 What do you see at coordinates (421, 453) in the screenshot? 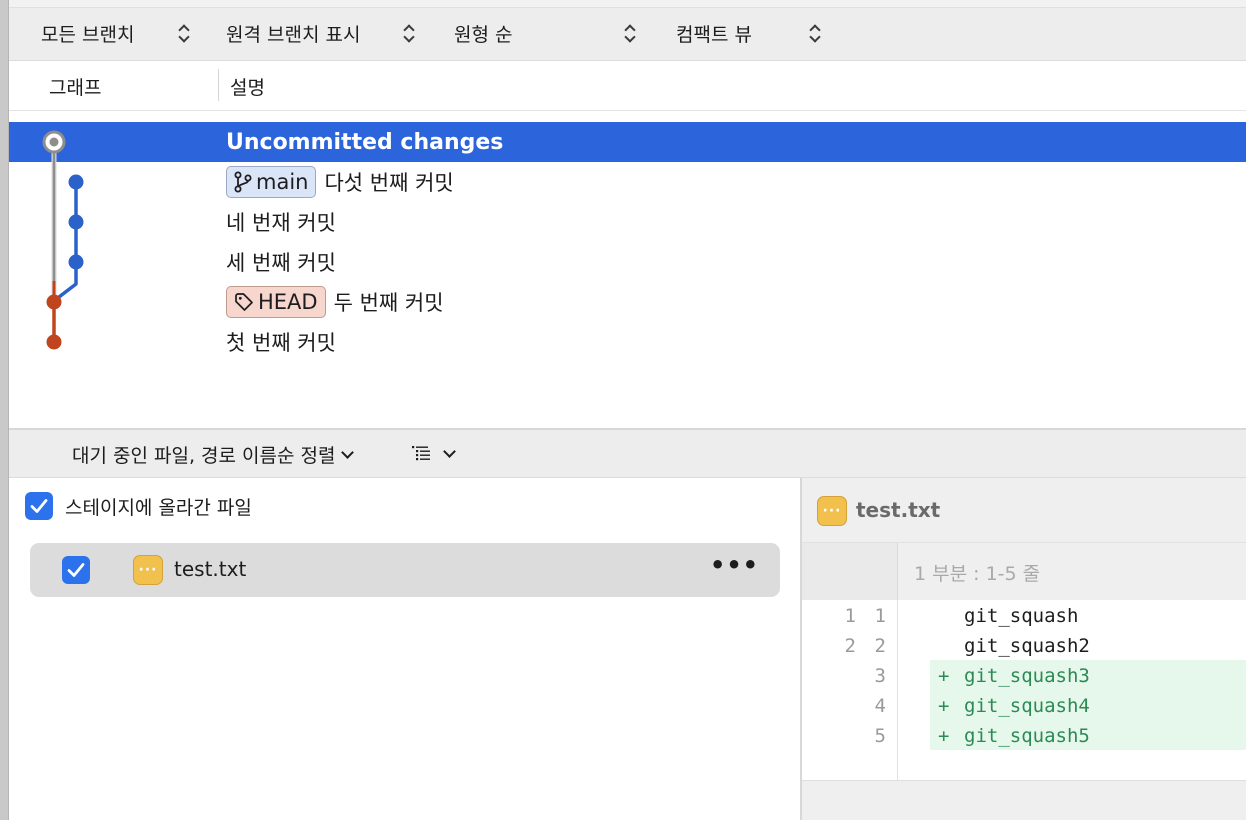
I see `list-tree-icon` at bounding box center [421, 453].